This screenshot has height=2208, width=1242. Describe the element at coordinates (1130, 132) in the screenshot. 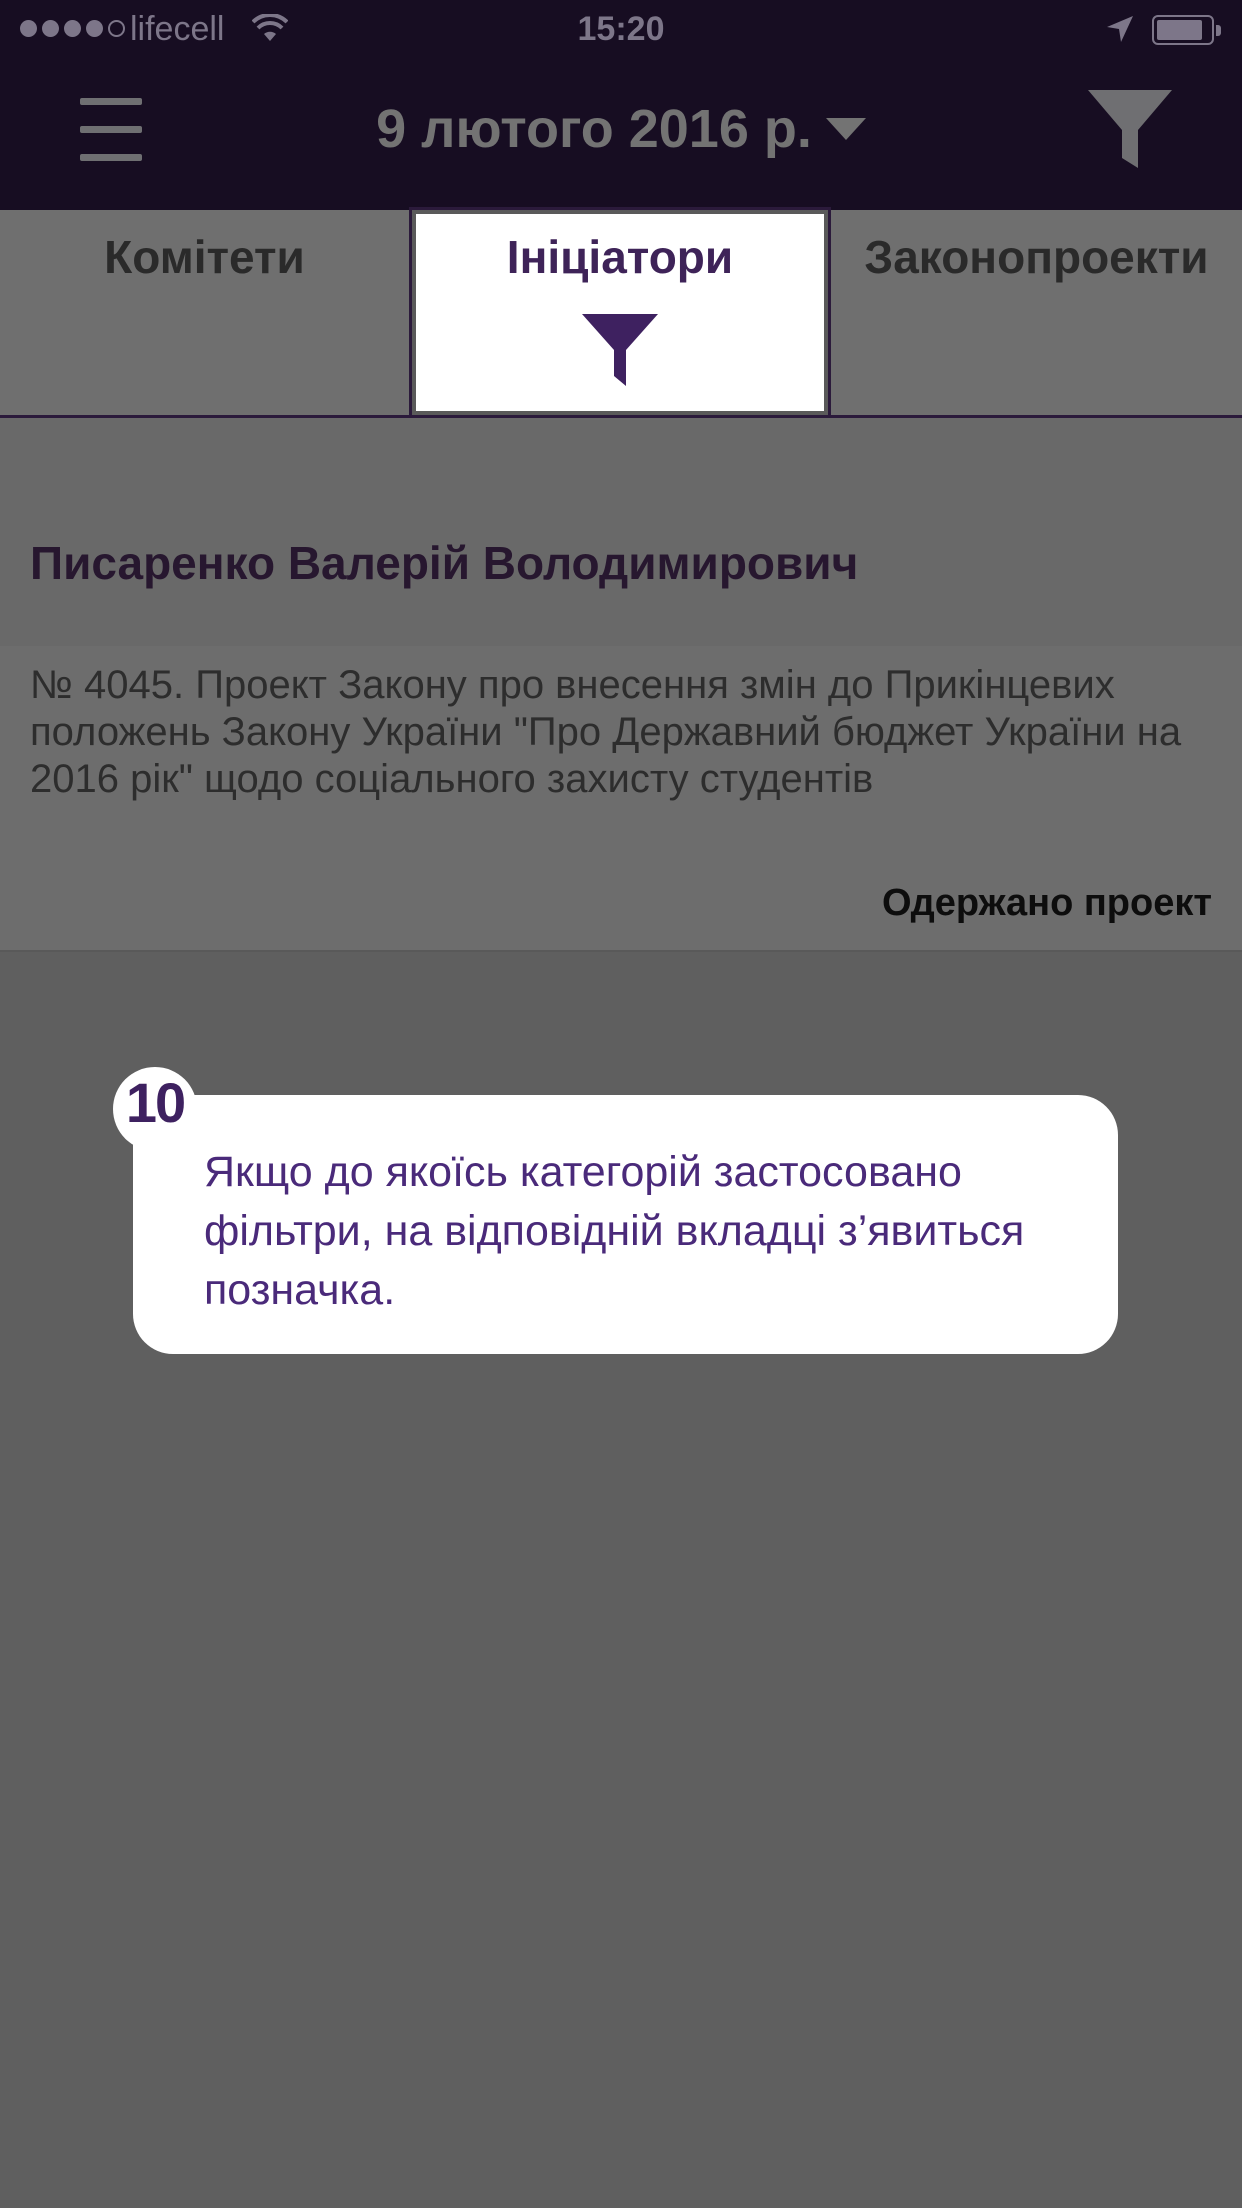

I see `filter-funnel-icon` at that location.